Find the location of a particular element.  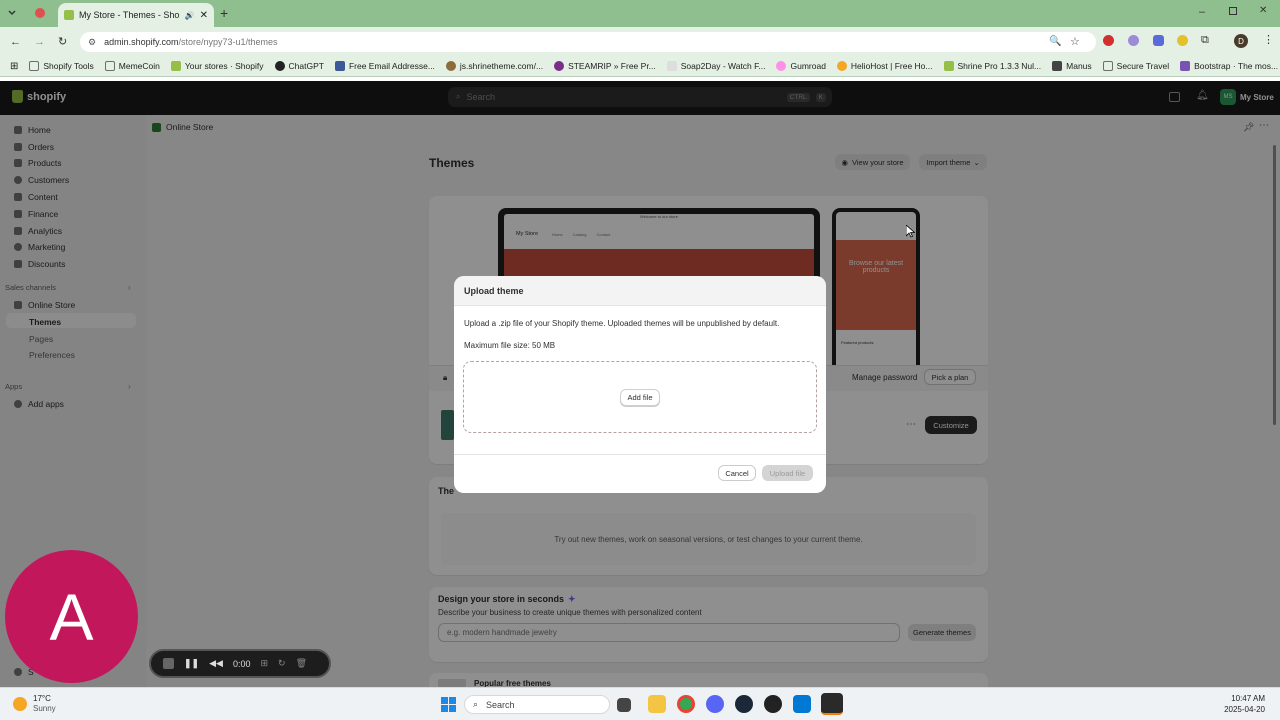

grid-icon: ⊞ is located at coordinates (264, 663).